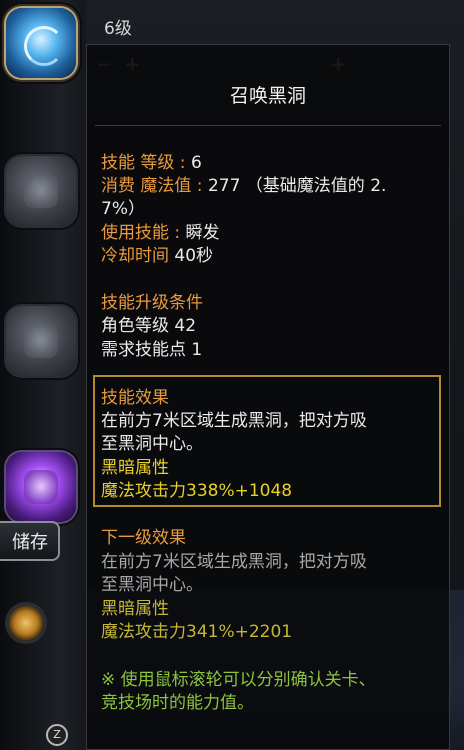  Describe the element at coordinates (30, 541) in the screenshot. I see `save-button: 储存` at that location.